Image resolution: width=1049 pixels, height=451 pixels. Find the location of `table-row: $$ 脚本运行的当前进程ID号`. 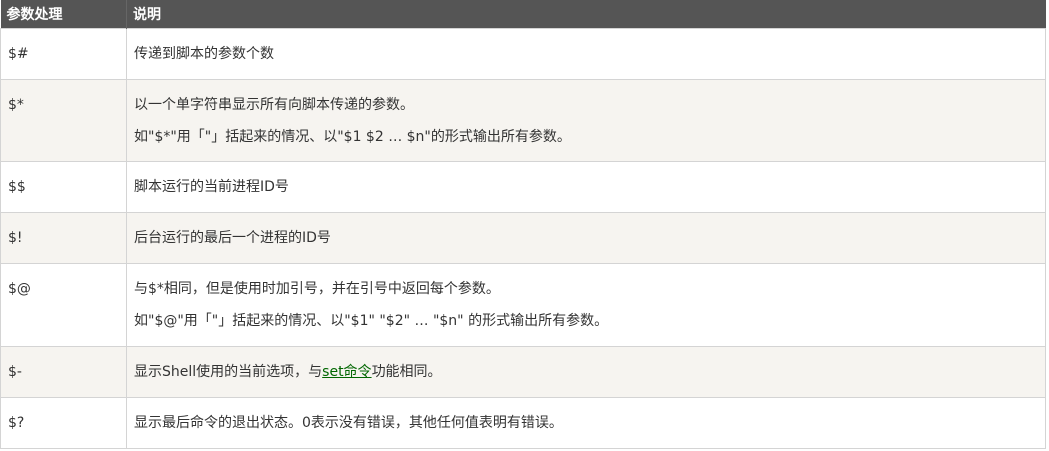

table-row: $$ 脚本运行的当前进程ID号 is located at coordinates (523, 187).